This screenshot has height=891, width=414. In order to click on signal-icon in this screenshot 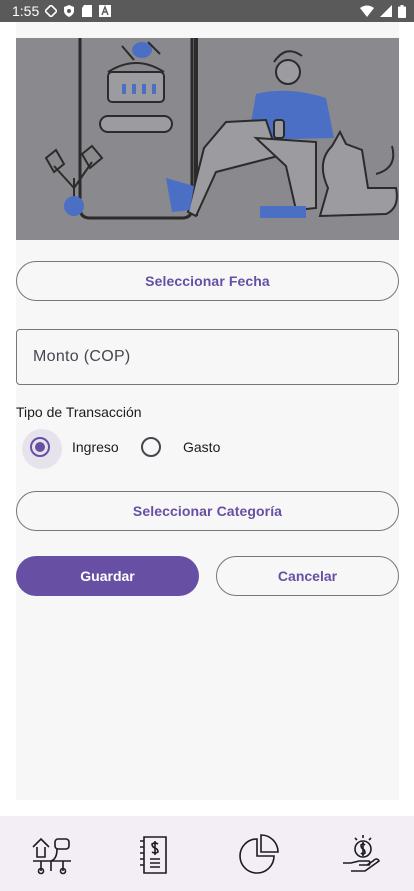, I will do `click(386, 11)`.